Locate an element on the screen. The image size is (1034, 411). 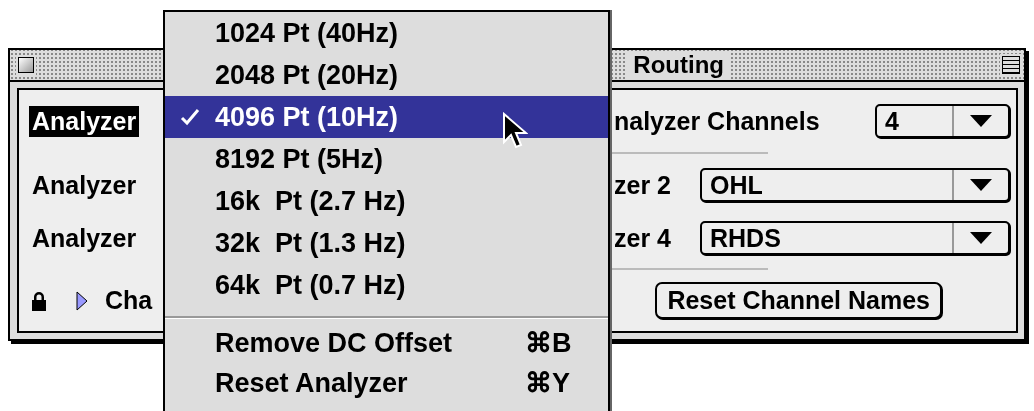
lock-icon is located at coordinates (39, 300).